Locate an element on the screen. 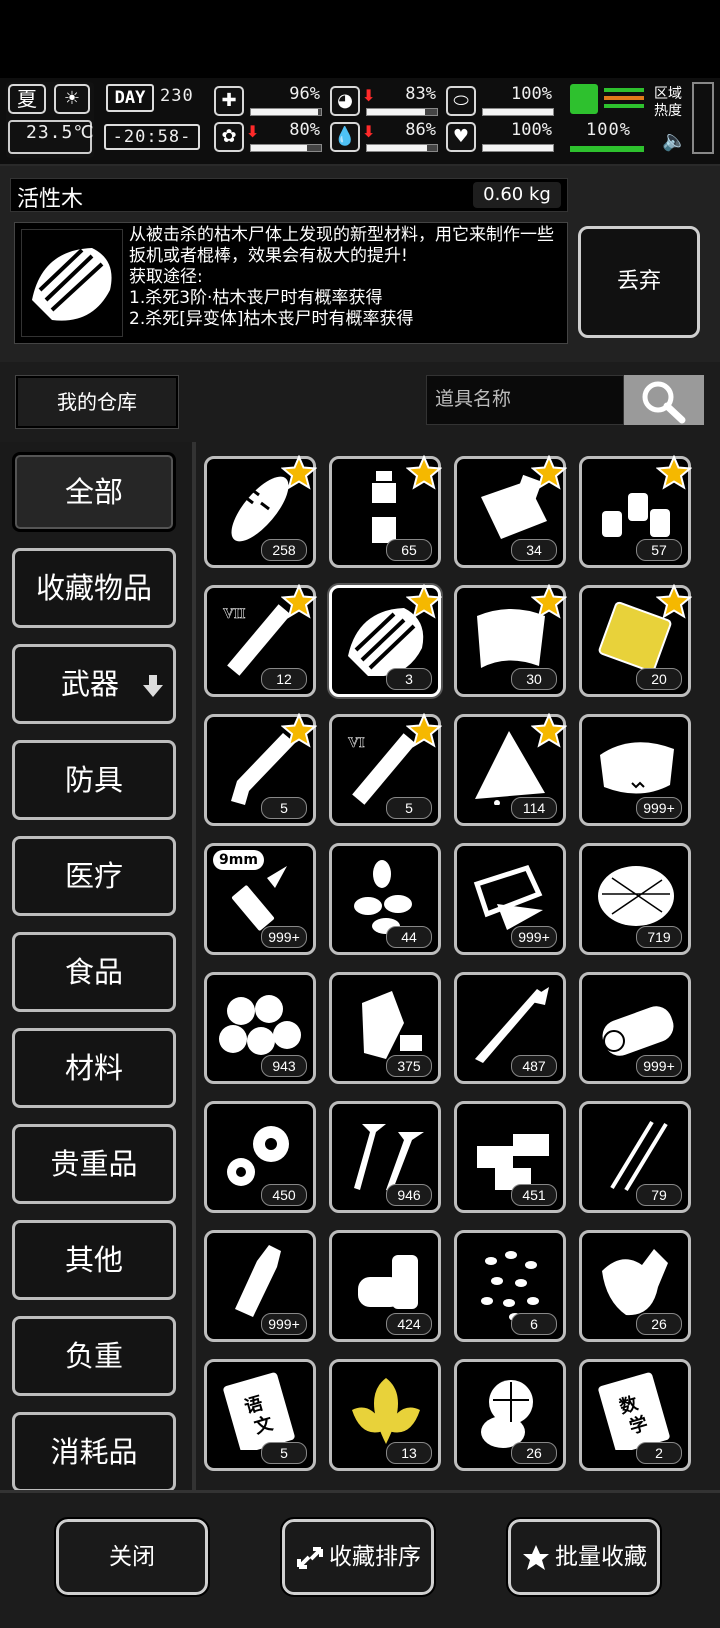 Image resolution: width=720 pixels, height=1628 pixels. season-icon: 夏 is located at coordinates (27, 99).